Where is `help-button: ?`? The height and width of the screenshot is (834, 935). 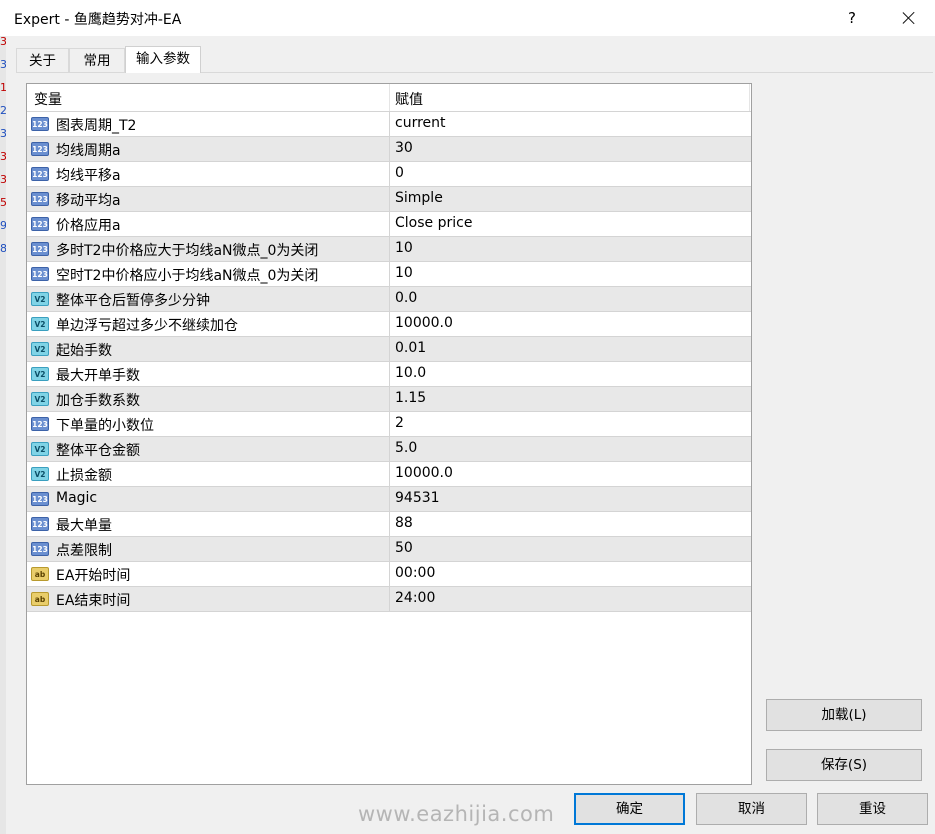 help-button: ? is located at coordinates (852, 18).